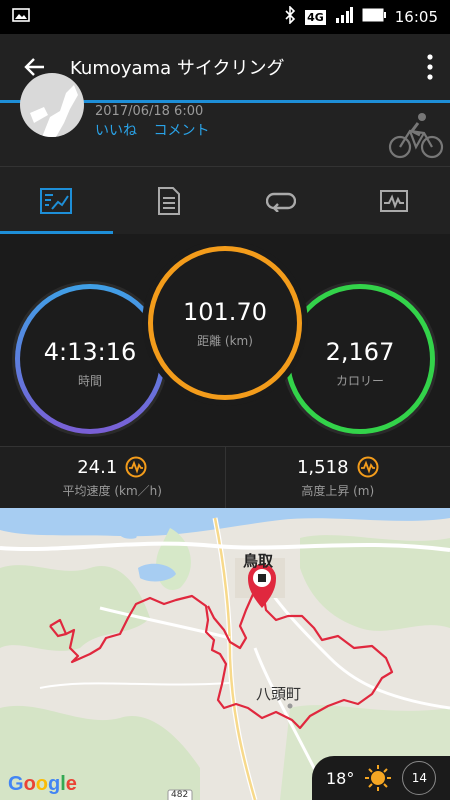  I want to click on weather-widget: 18° 14, so click(381, 778).